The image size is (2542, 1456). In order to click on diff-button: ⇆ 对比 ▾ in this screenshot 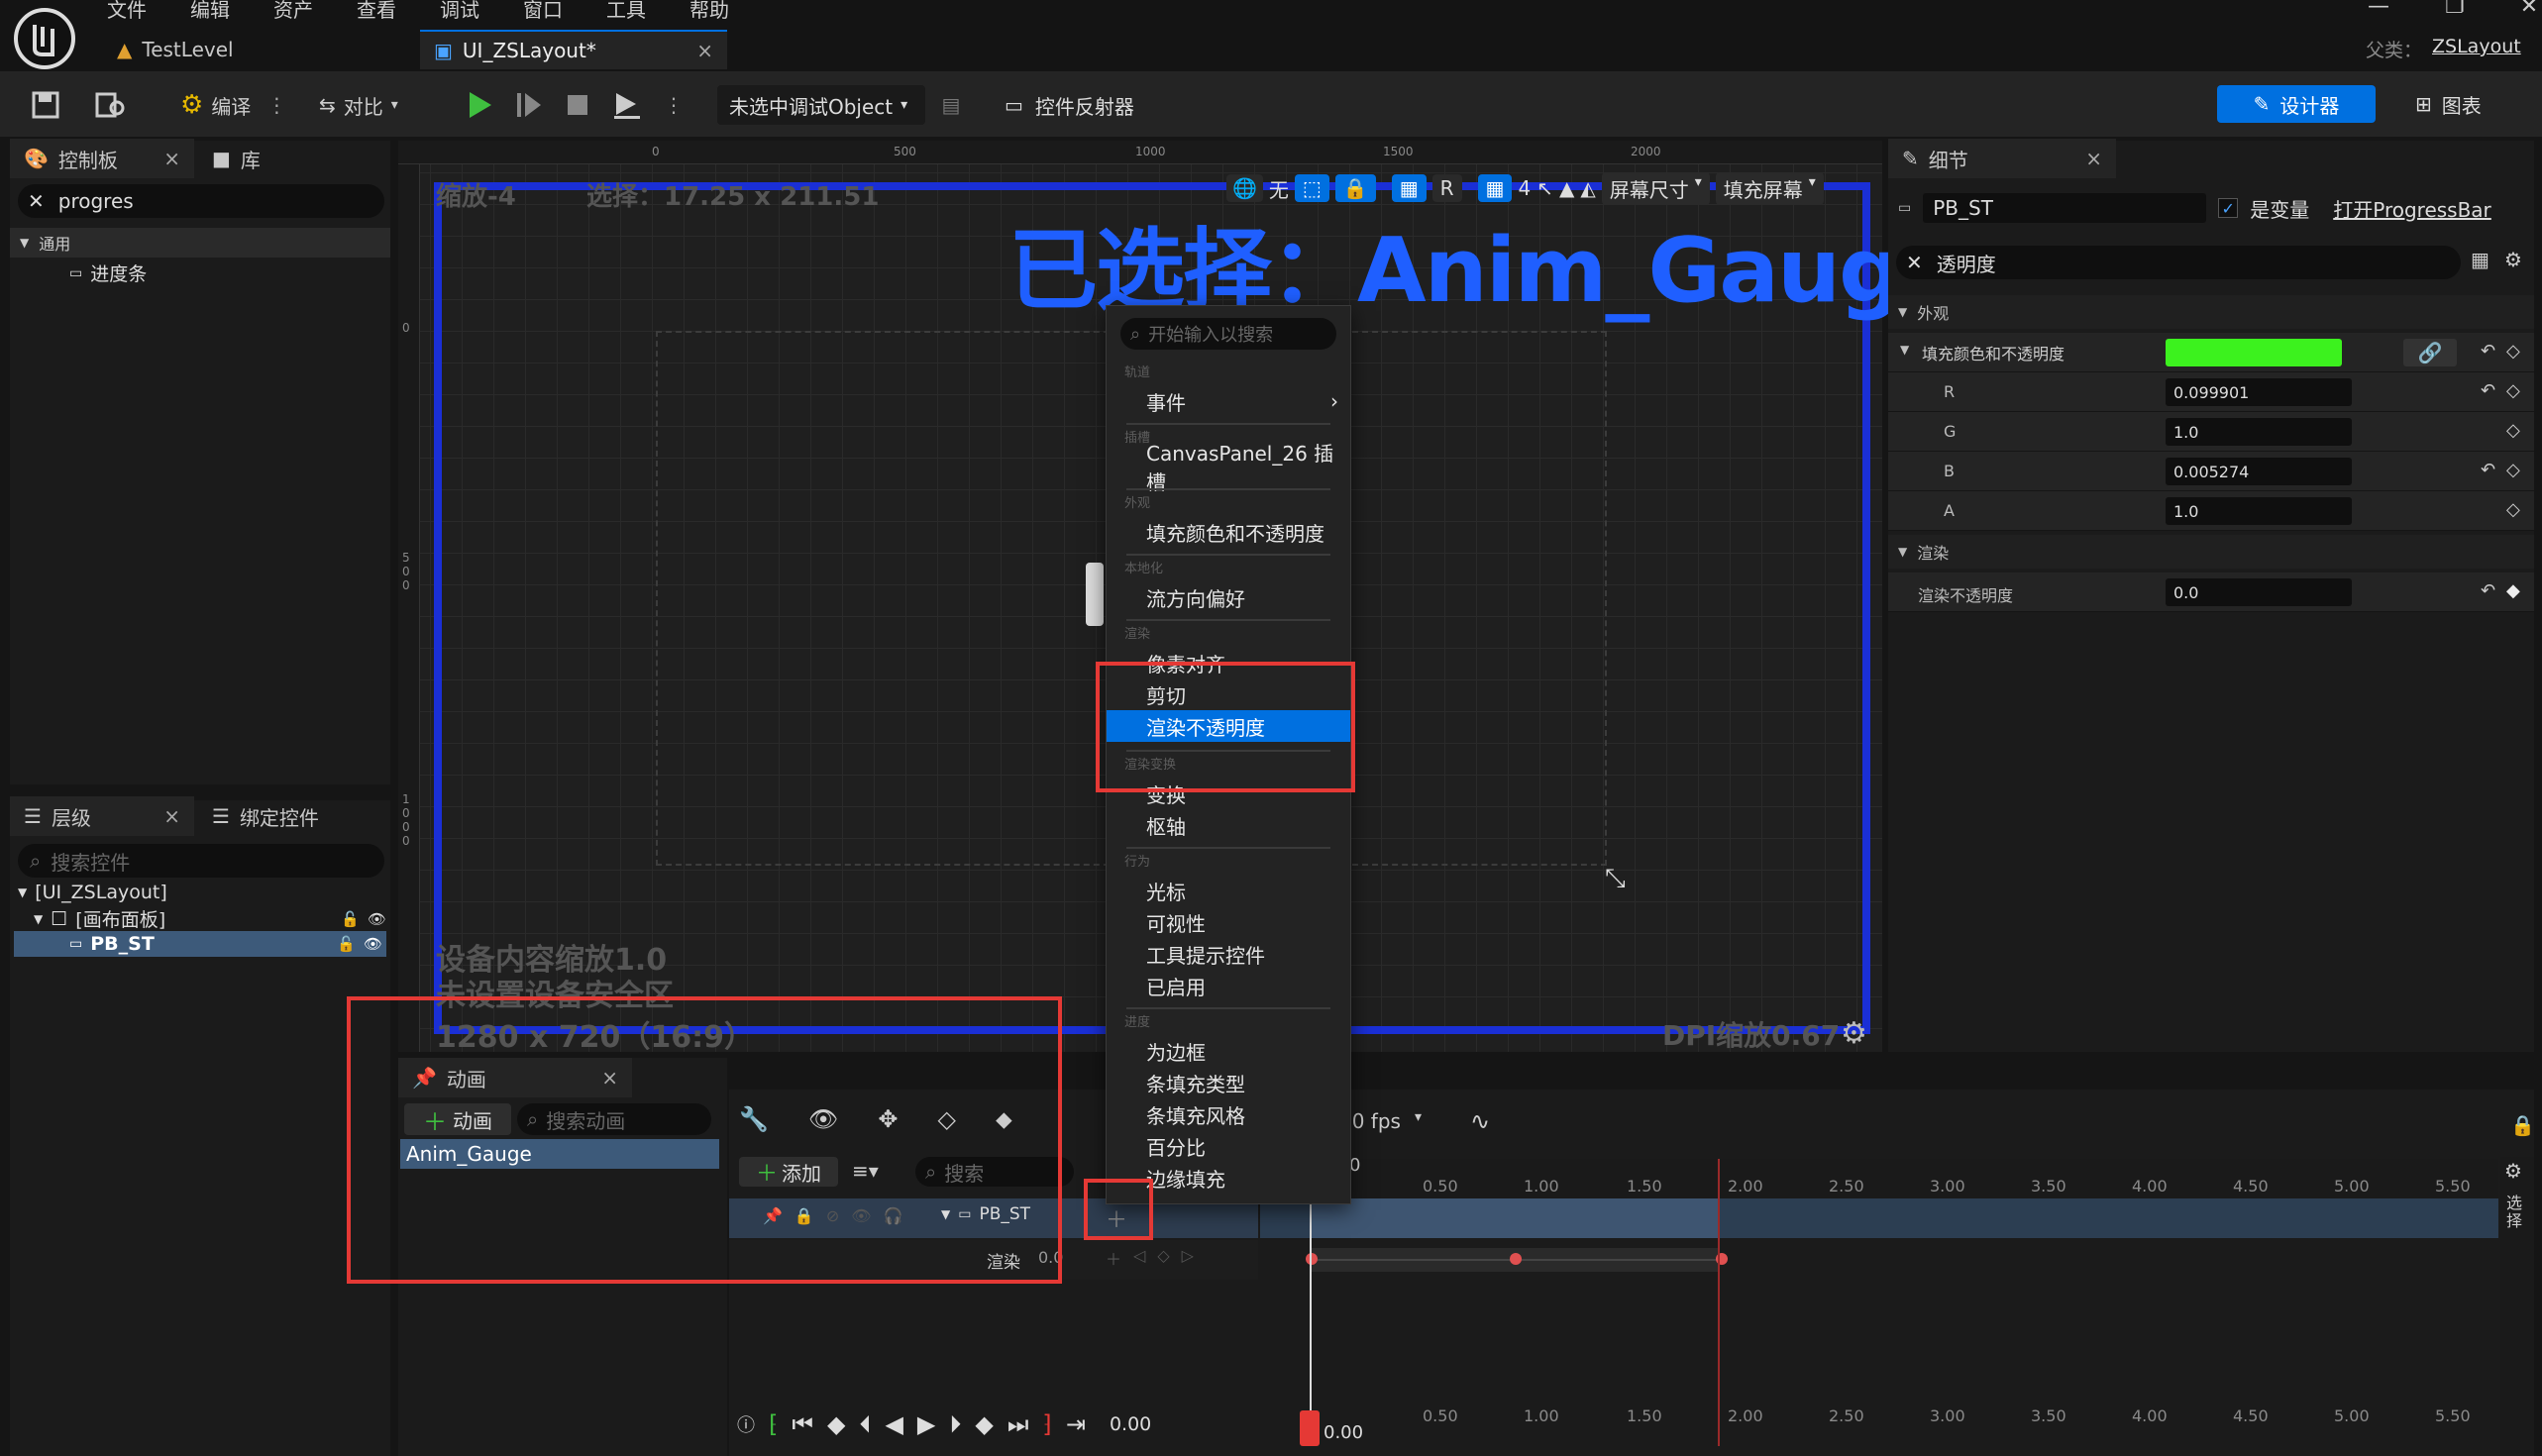, I will do `click(359, 105)`.